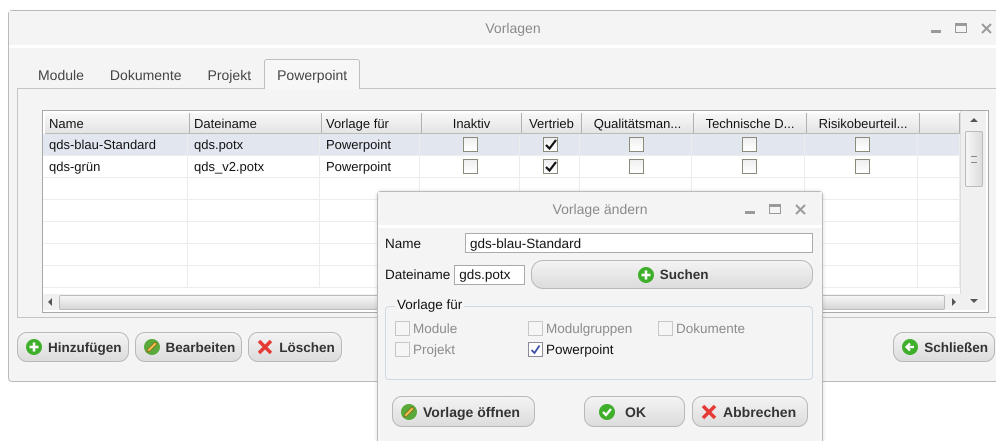 Image resolution: width=996 pixels, height=441 pixels. I want to click on dialog-title: Vorlage ändern, so click(600, 208).